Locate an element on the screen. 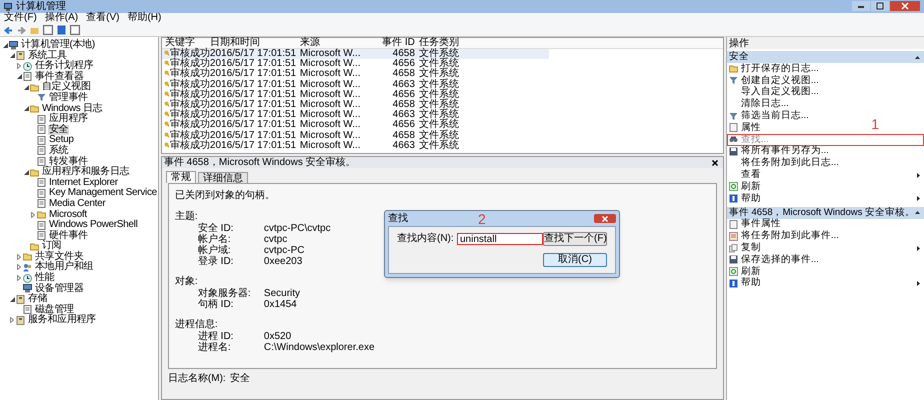 This screenshot has height=400, width=924. action-item: 事件属性 is located at coordinates (755, 224).